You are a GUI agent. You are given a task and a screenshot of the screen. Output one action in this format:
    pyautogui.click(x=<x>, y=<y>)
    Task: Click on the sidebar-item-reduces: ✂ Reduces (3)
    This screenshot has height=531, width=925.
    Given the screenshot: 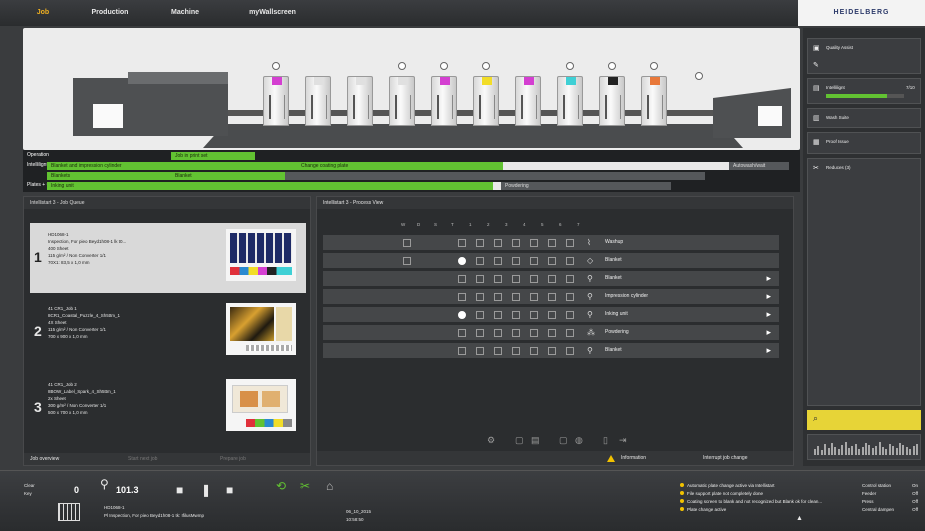 What is the action you would take?
    pyautogui.click(x=864, y=282)
    